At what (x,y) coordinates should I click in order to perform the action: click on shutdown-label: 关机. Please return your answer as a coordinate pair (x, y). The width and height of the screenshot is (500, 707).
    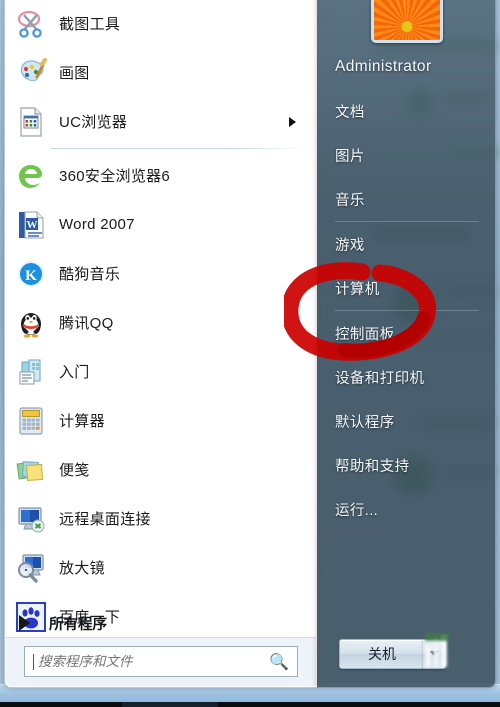
    Looking at the image, I should click on (382, 654).